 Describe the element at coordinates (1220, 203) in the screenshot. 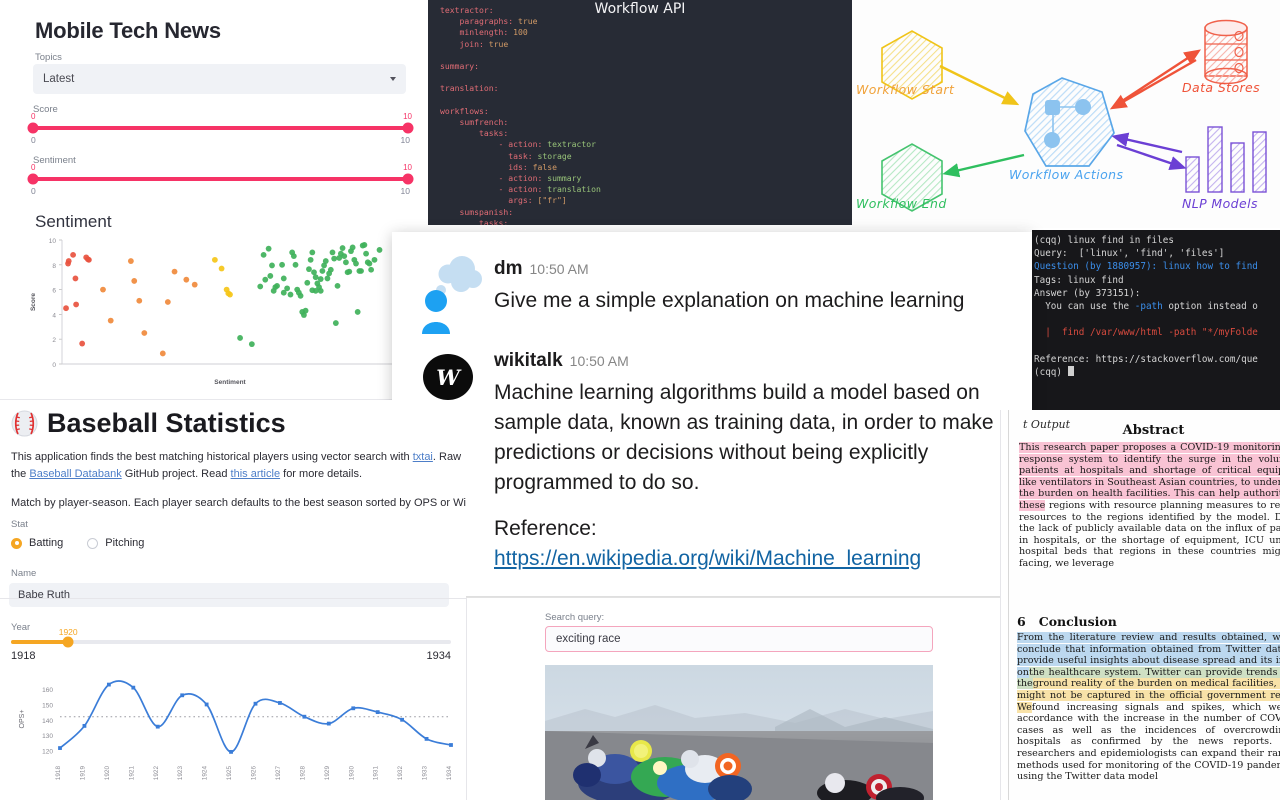

I see `nlp-models-label: NLP Models` at that location.